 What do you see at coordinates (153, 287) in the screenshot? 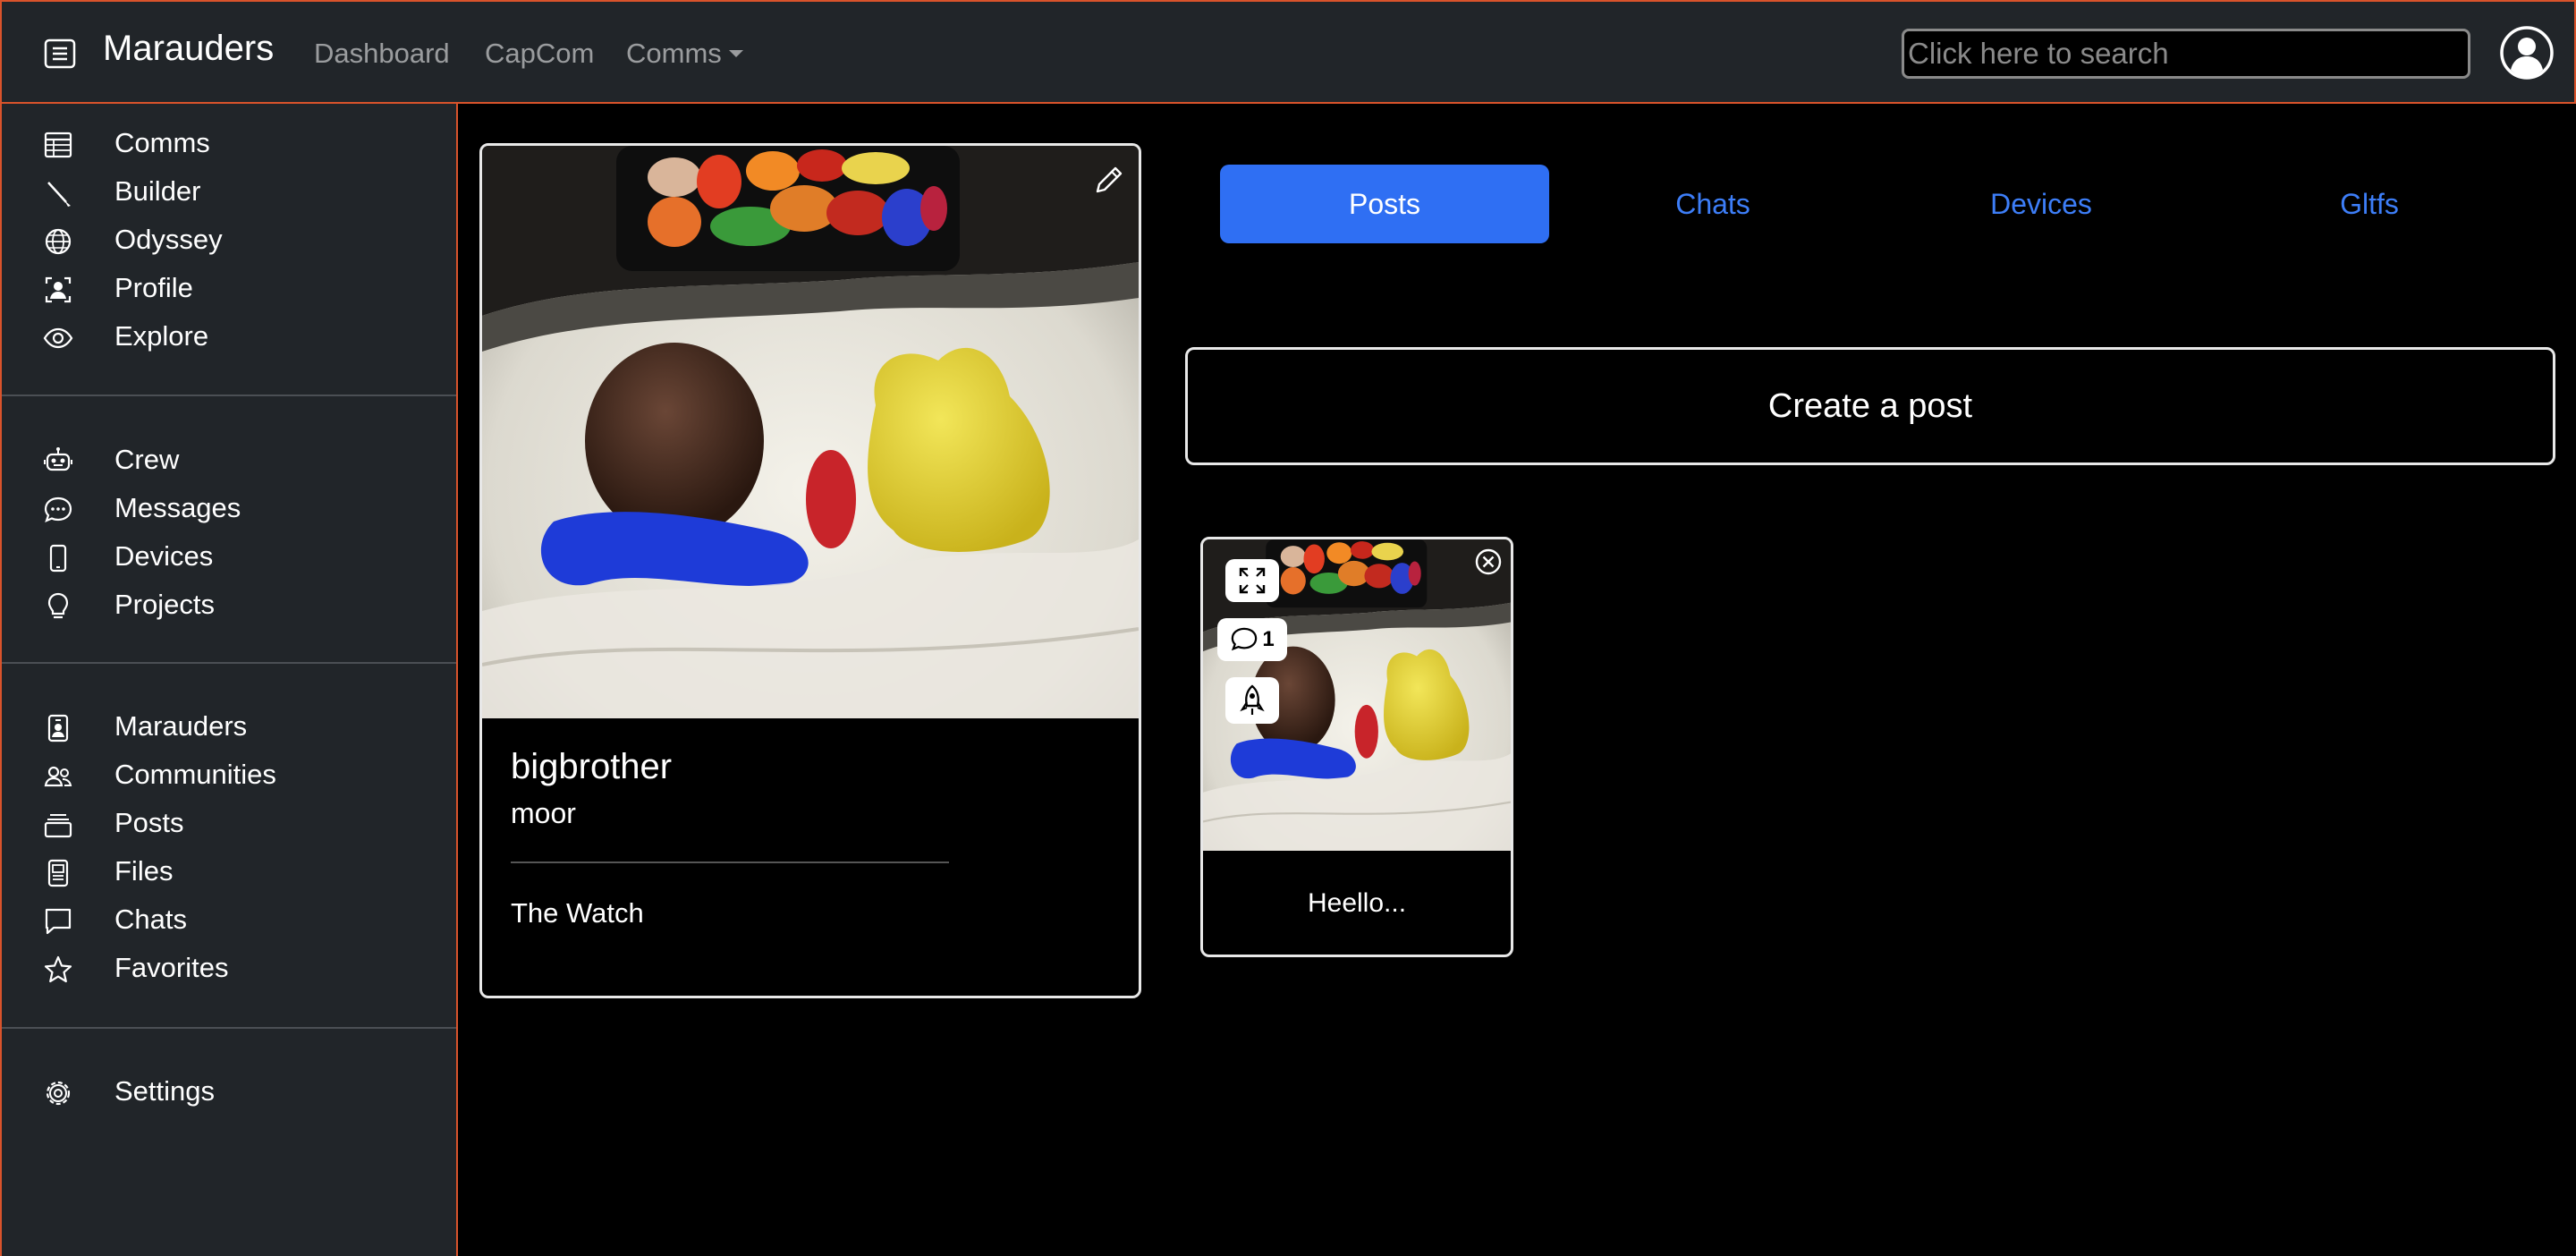
I see `sidebar-item-label: Profile` at bounding box center [153, 287].